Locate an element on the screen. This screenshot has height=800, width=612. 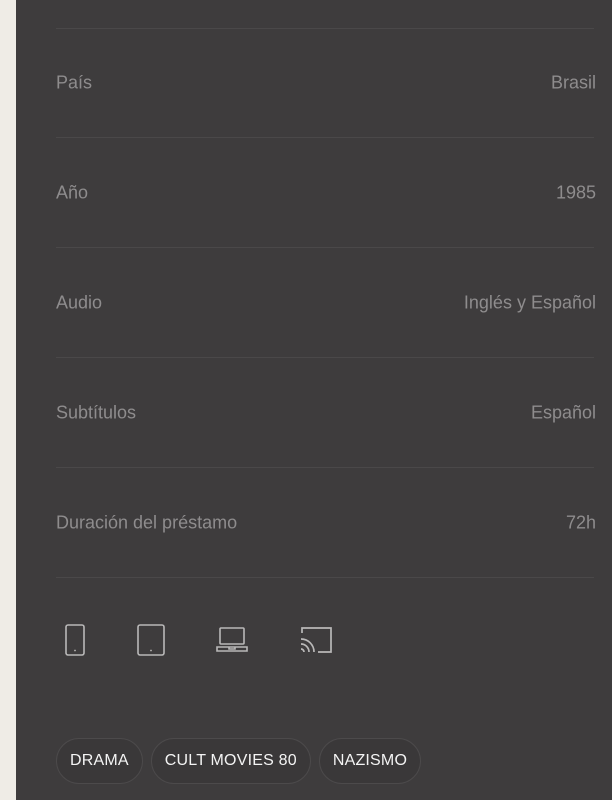
detail-value-loan-duration: 72h is located at coordinates (580, 522).